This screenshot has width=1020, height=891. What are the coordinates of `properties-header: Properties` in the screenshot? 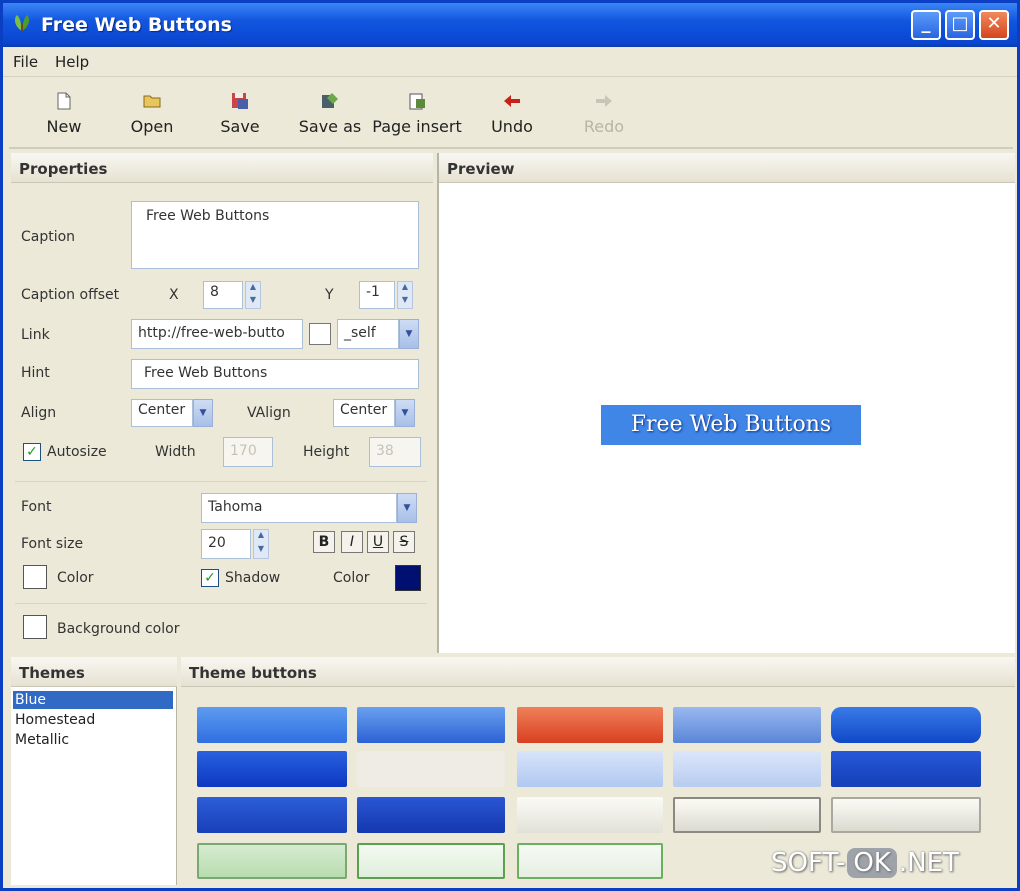 It's located at (222, 168).